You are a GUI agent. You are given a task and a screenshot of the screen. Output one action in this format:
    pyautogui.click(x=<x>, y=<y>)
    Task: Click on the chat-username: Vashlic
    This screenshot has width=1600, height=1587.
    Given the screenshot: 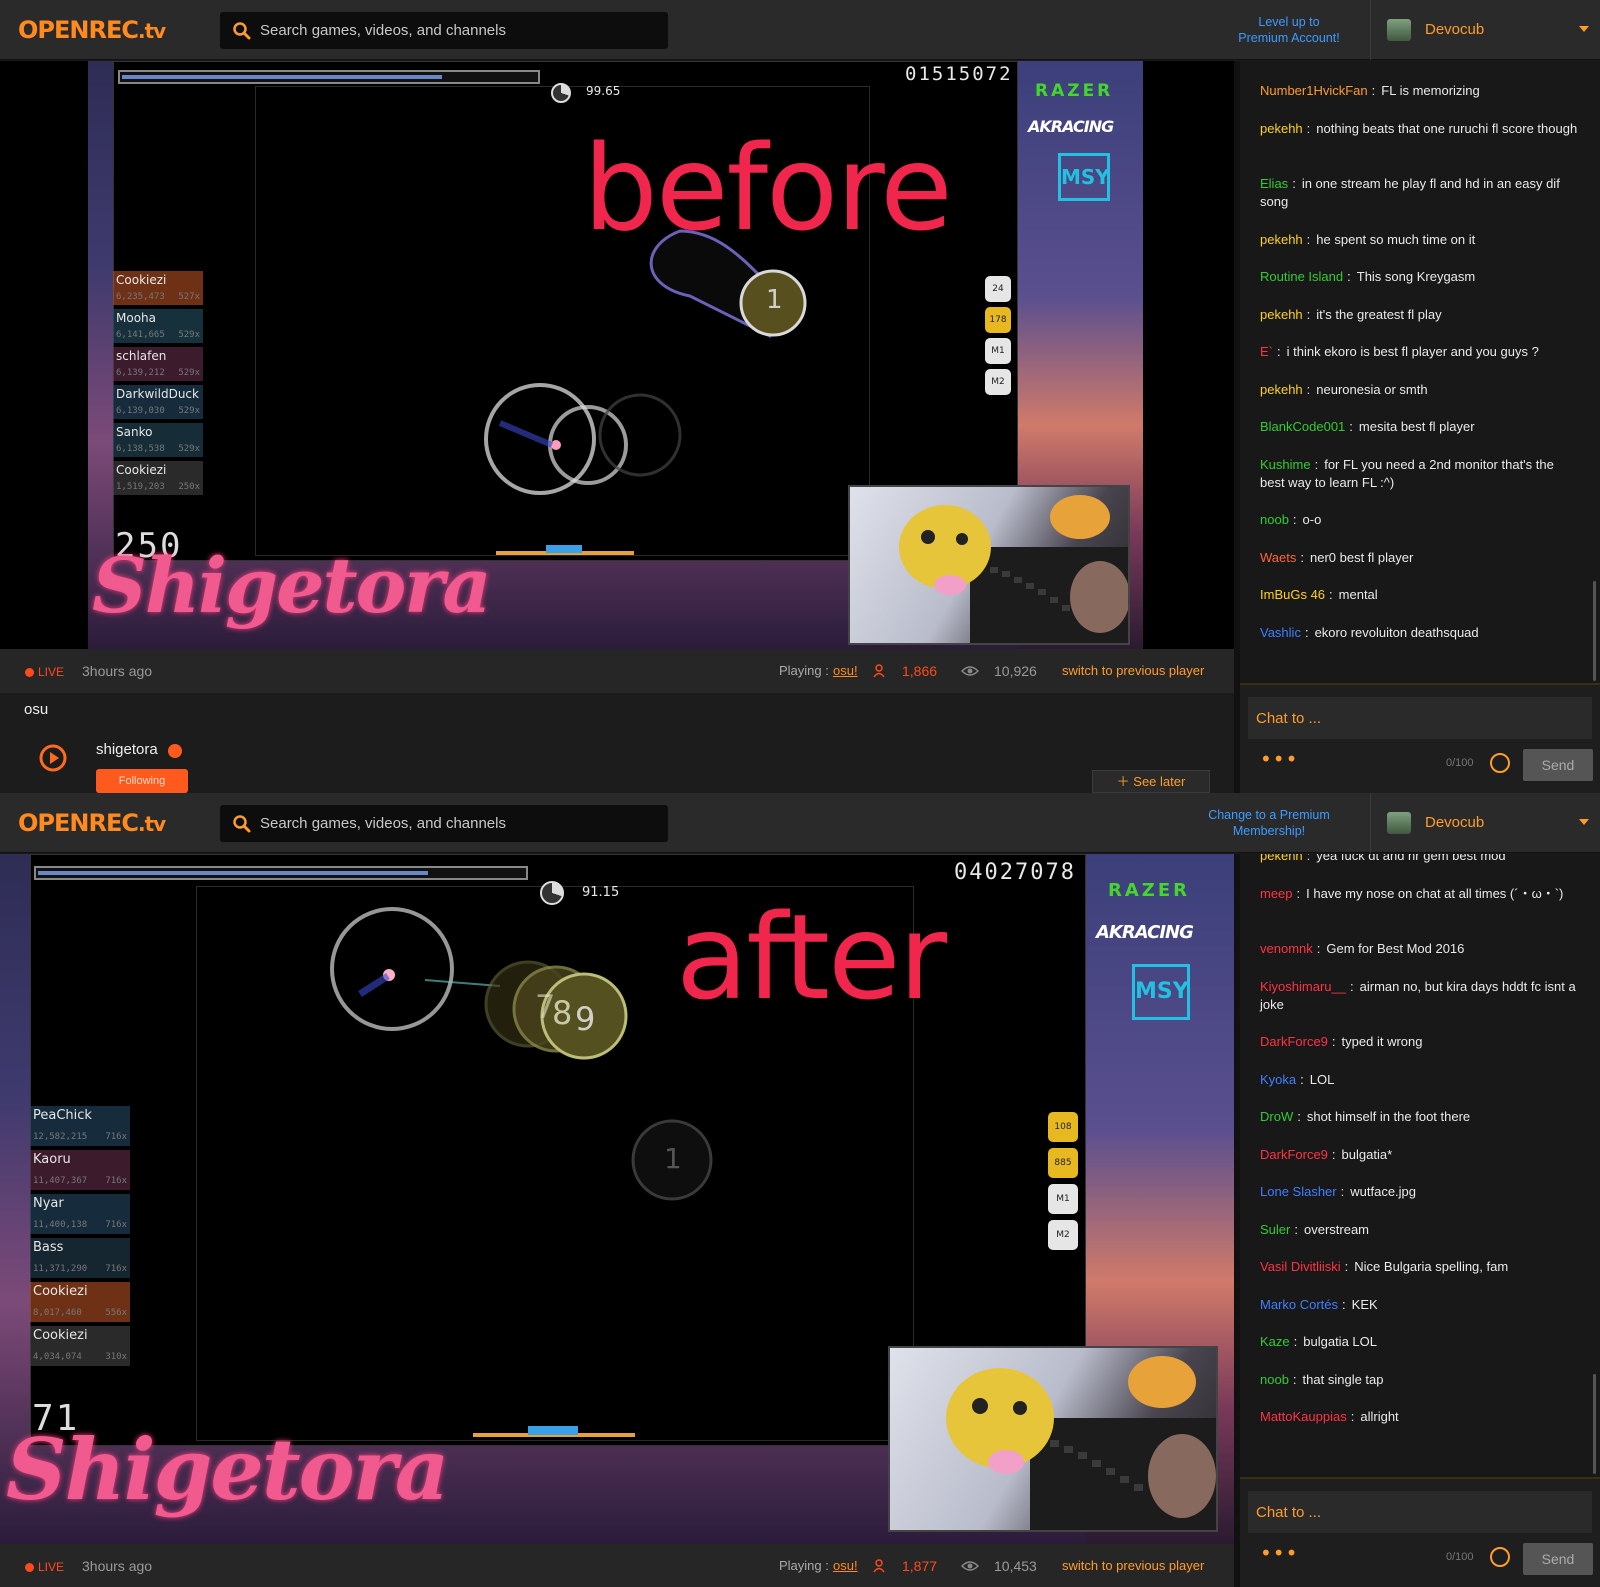 What is the action you would take?
    pyautogui.click(x=1280, y=632)
    